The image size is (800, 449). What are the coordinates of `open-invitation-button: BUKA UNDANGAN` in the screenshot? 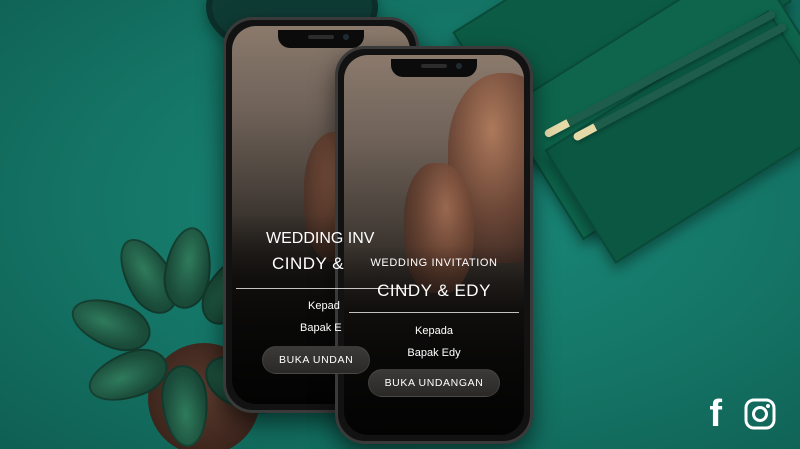 It's located at (434, 383).